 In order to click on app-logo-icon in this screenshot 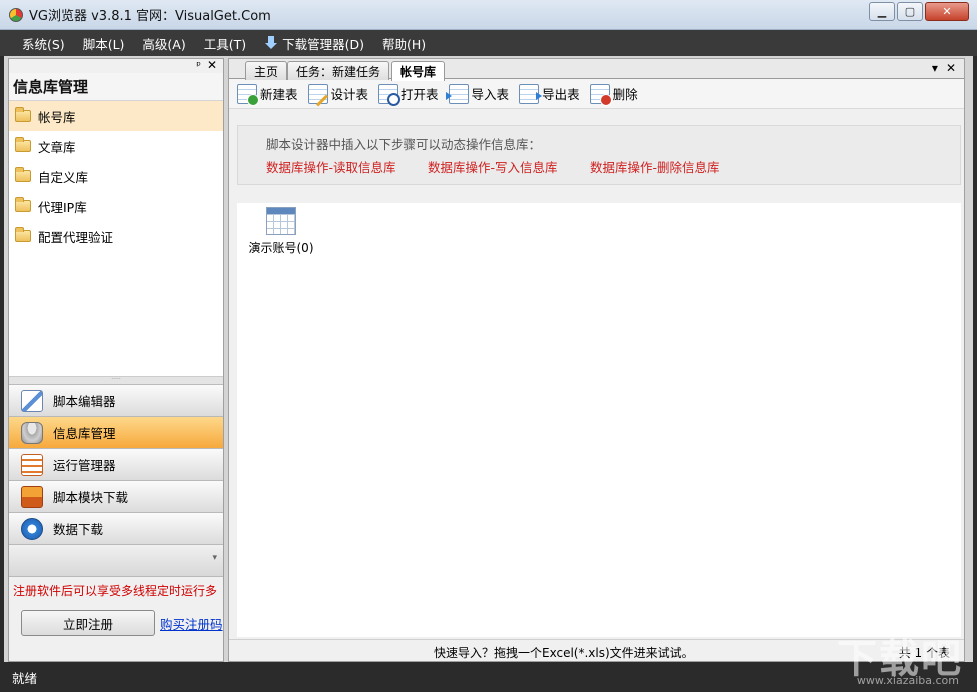, I will do `click(16, 14)`.